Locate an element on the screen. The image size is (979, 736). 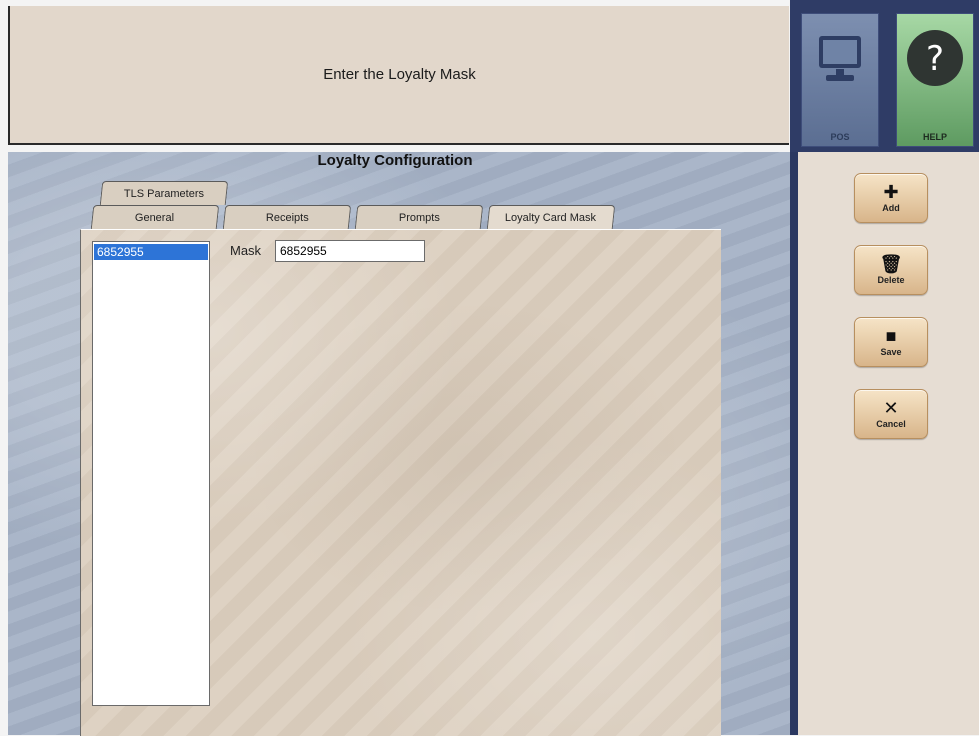
delete-button: 🗑 Delete is located at coordinates (891, 270).